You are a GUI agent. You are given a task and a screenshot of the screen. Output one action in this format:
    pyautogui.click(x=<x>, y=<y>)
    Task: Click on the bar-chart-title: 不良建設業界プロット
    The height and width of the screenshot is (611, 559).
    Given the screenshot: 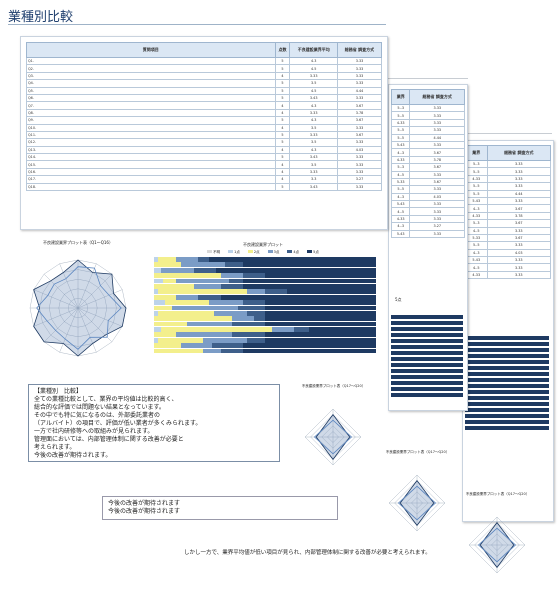 What is the action you would take?
    pyautogui.click(x=263, y=244)
    